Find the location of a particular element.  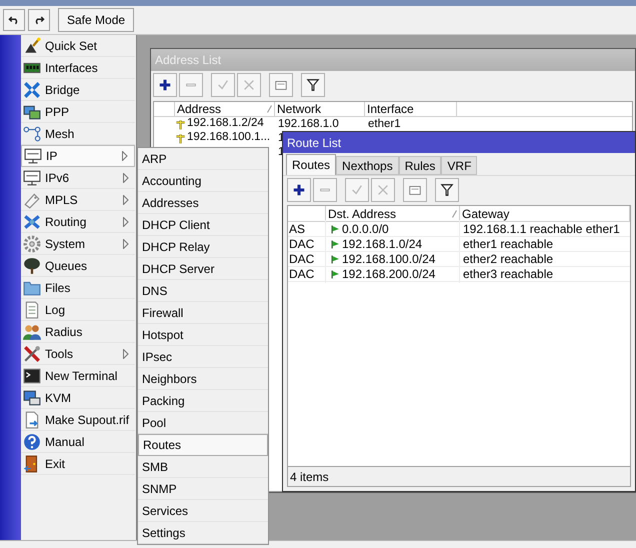

column-header: Gateway is located at coordinates (545, 213).